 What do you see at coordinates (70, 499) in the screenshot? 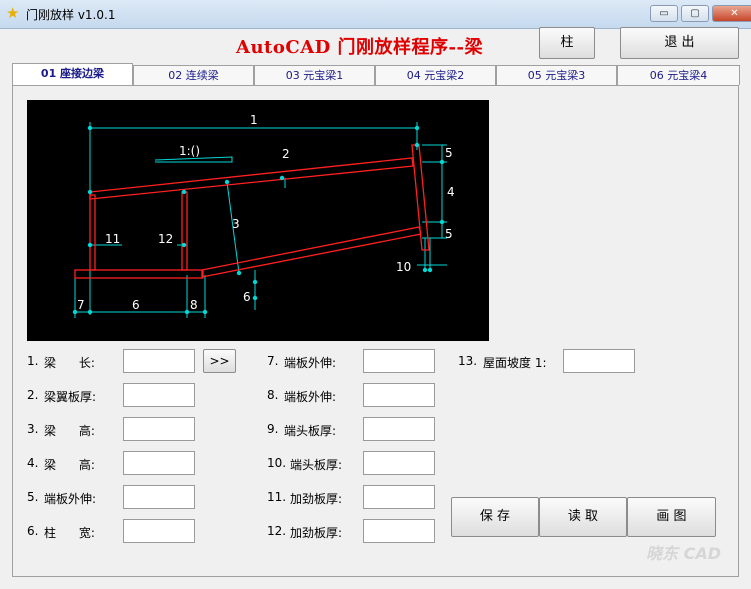
I see `field-5-label: 端板外伸:` at bounding box center [70, 499].